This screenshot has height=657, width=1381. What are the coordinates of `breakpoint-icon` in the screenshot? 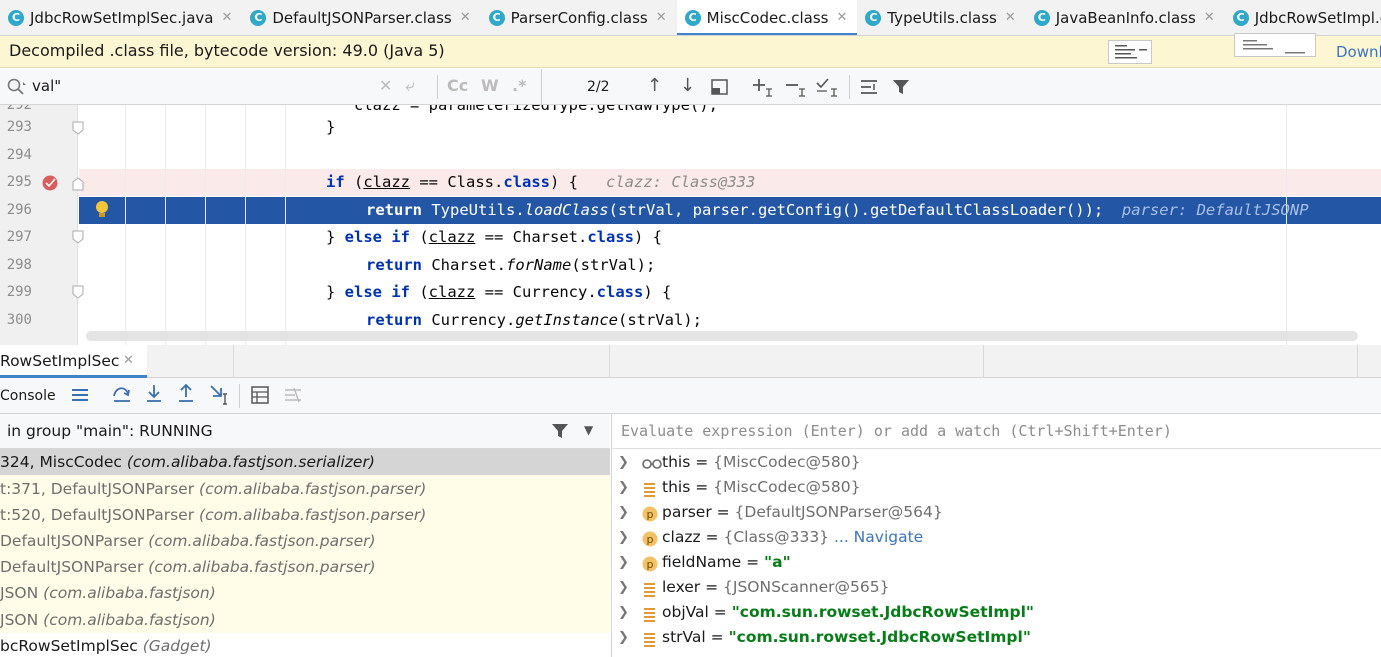 It's located at (50, 185).